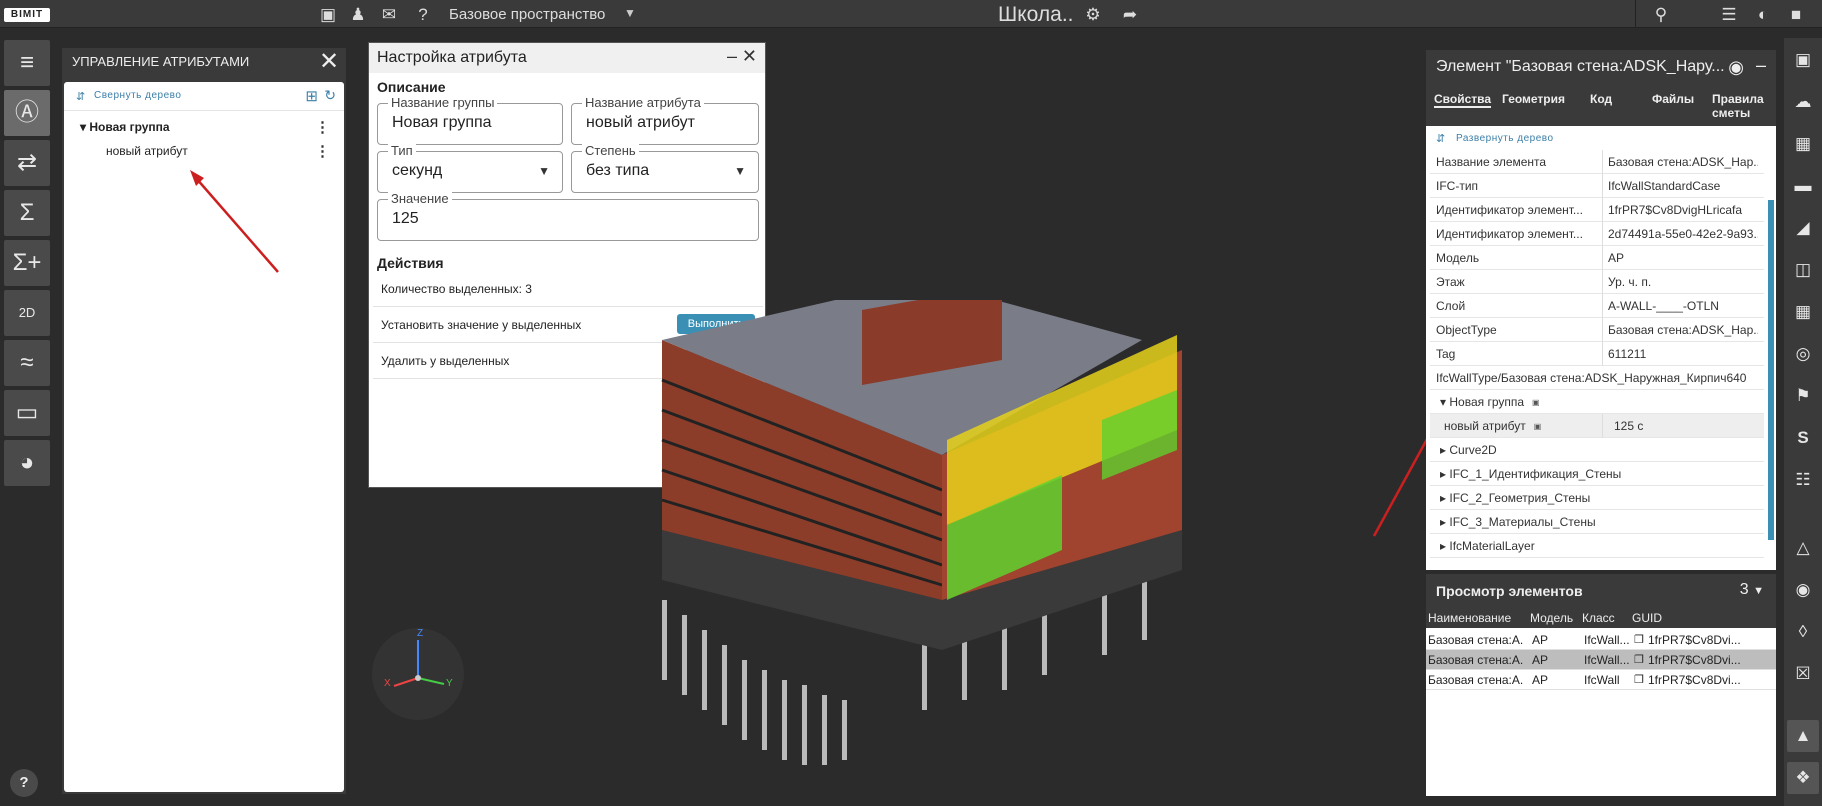  What do you see at coordinates (1601, 99) in the screenshot?
I see `tab-code: Код` at bounding box center [1601, 99].